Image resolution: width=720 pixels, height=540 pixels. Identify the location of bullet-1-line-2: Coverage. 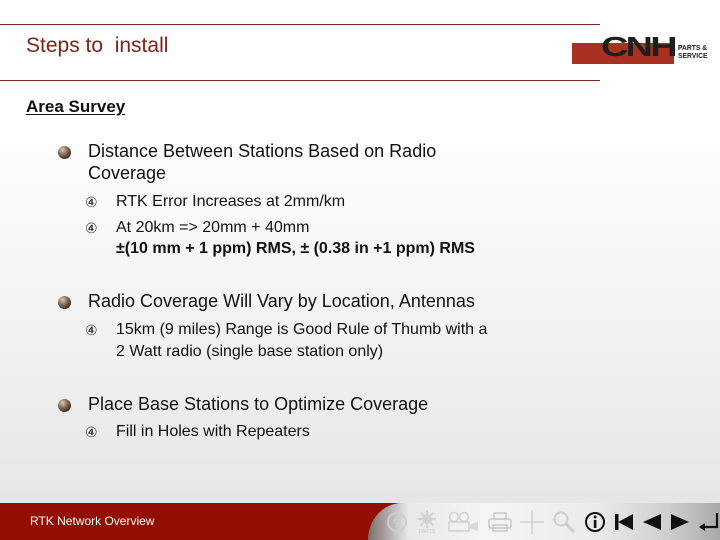
(127, 173).